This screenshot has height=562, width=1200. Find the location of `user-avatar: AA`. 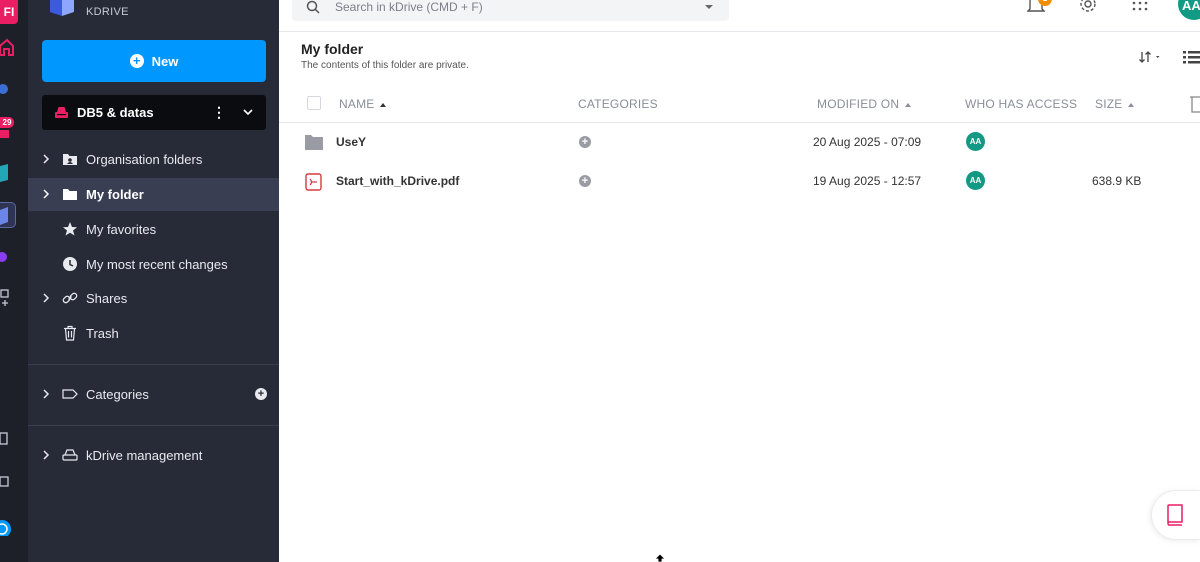

user-avatar: AA is located at coordinates (1189, 10).